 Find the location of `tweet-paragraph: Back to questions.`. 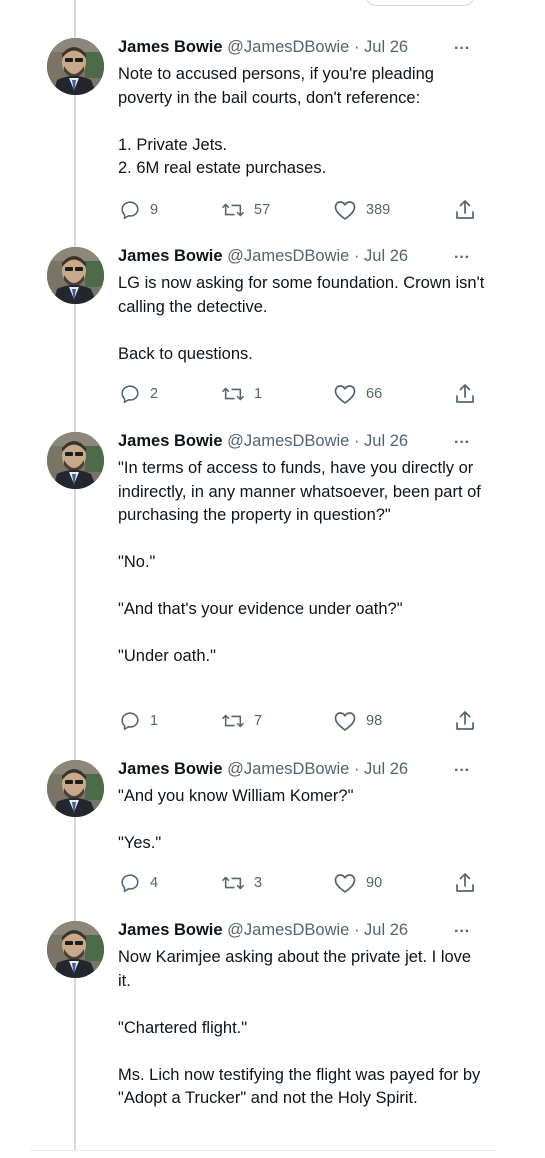

tweet-paragraph: Back to questions. is located at coordinates (185, 353).